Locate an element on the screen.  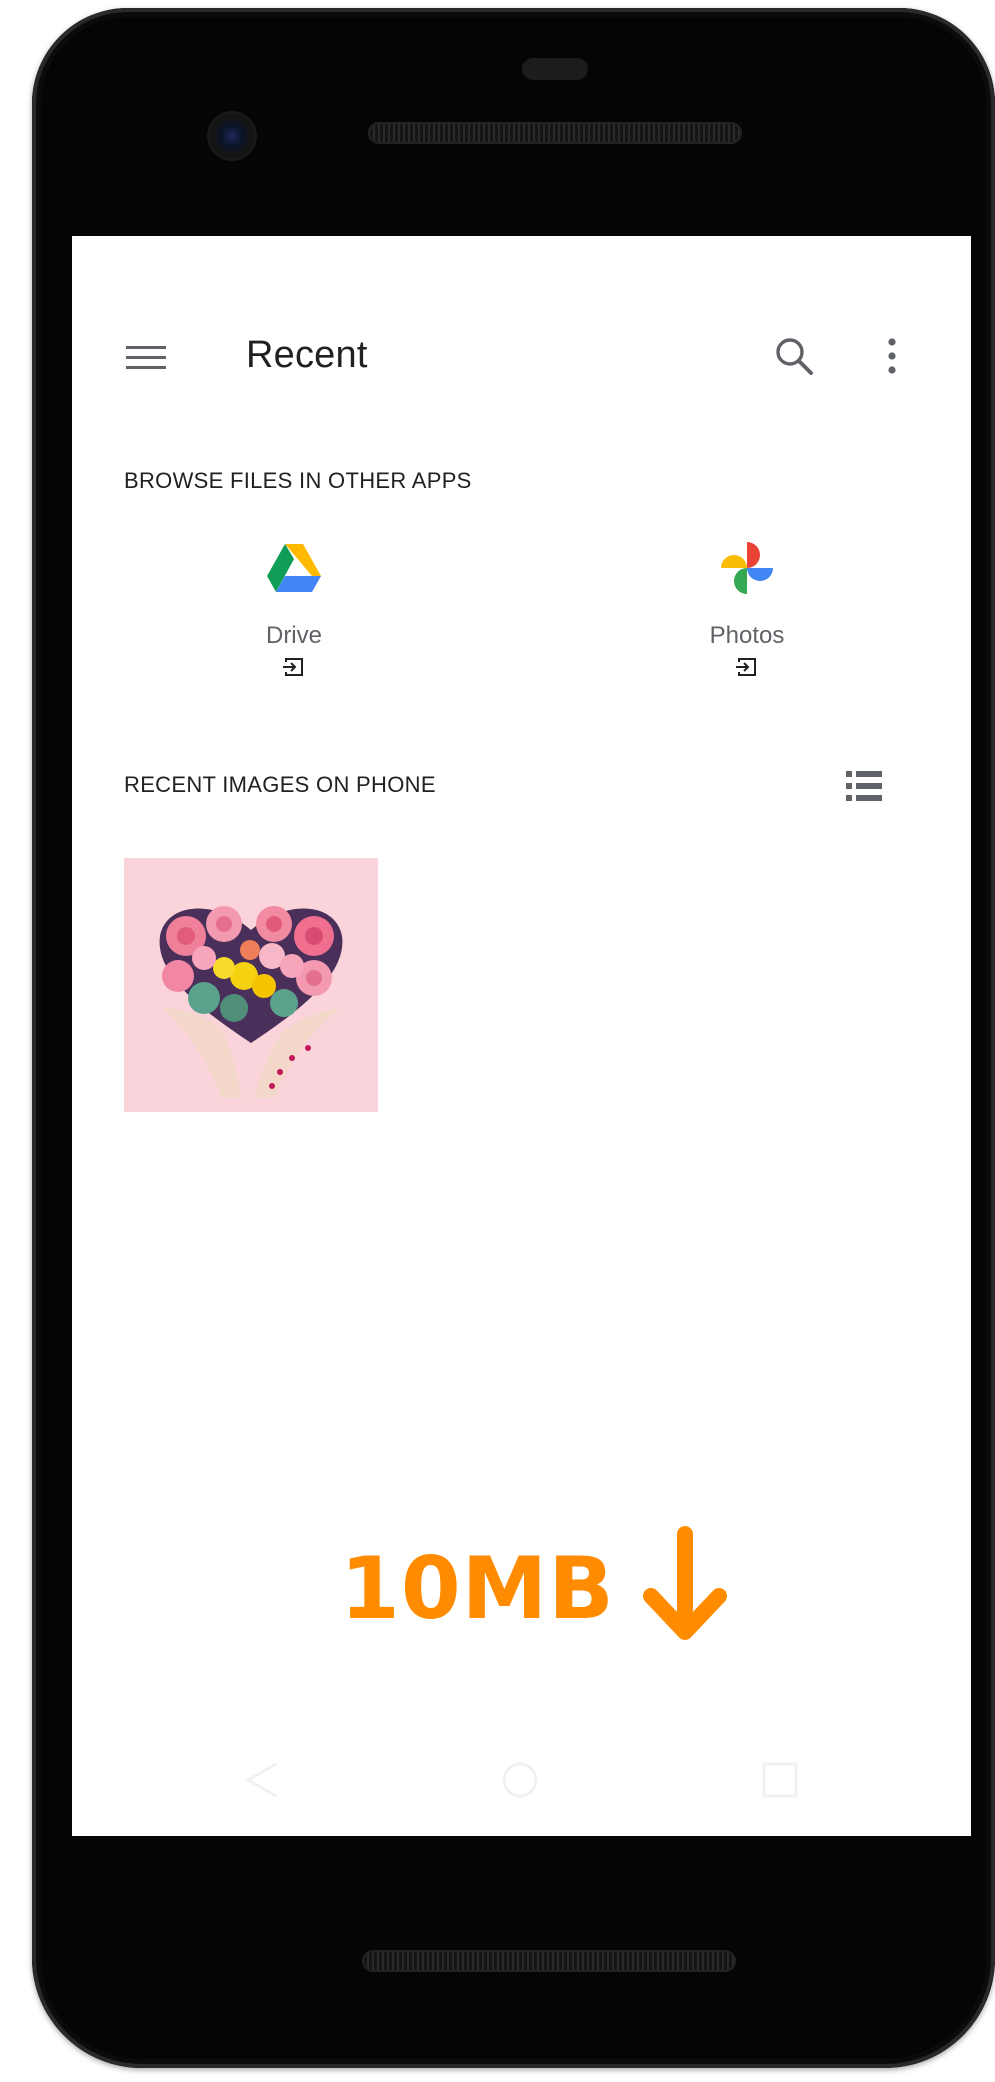
hamburger-menu-icon is located at coordinates (146, 358).